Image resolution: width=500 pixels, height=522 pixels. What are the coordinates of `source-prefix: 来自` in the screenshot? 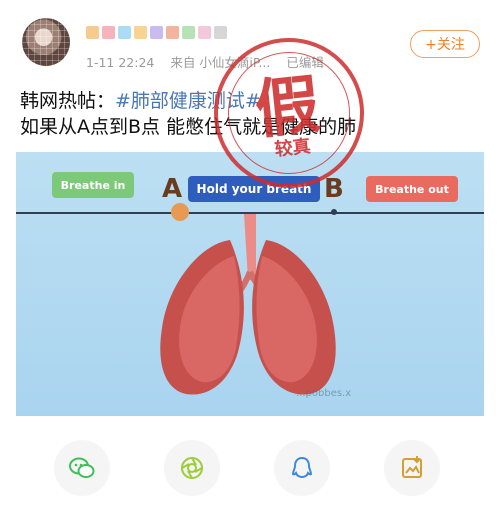 It's located at (183, 62).